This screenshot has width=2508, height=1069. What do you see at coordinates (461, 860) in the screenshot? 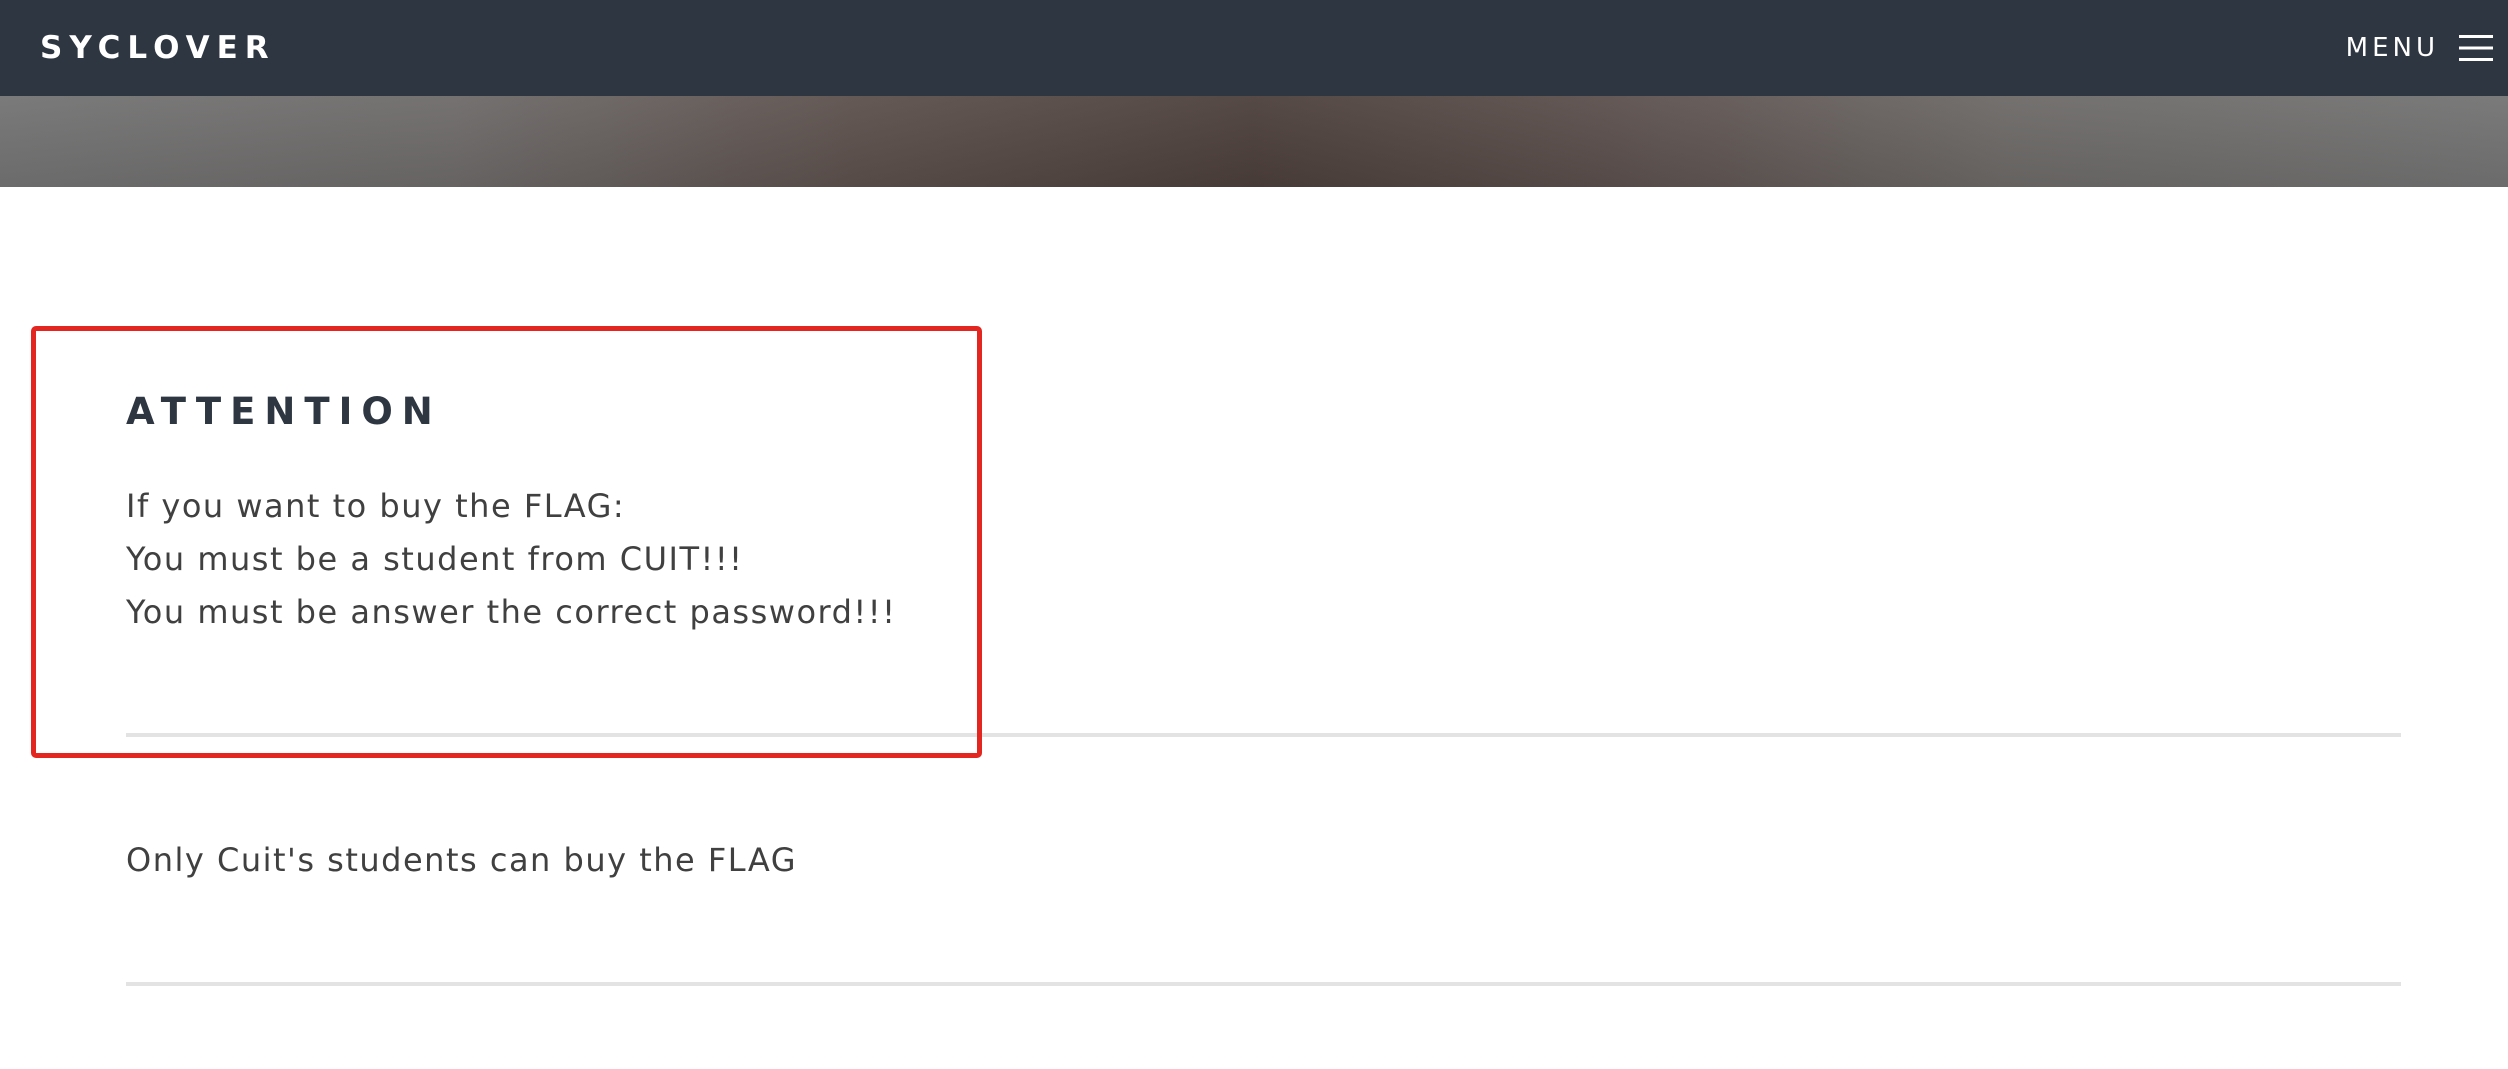
I see `purchase-notice: Only Cuit's students can buy the FLAG` at bounding box center [461, 860].